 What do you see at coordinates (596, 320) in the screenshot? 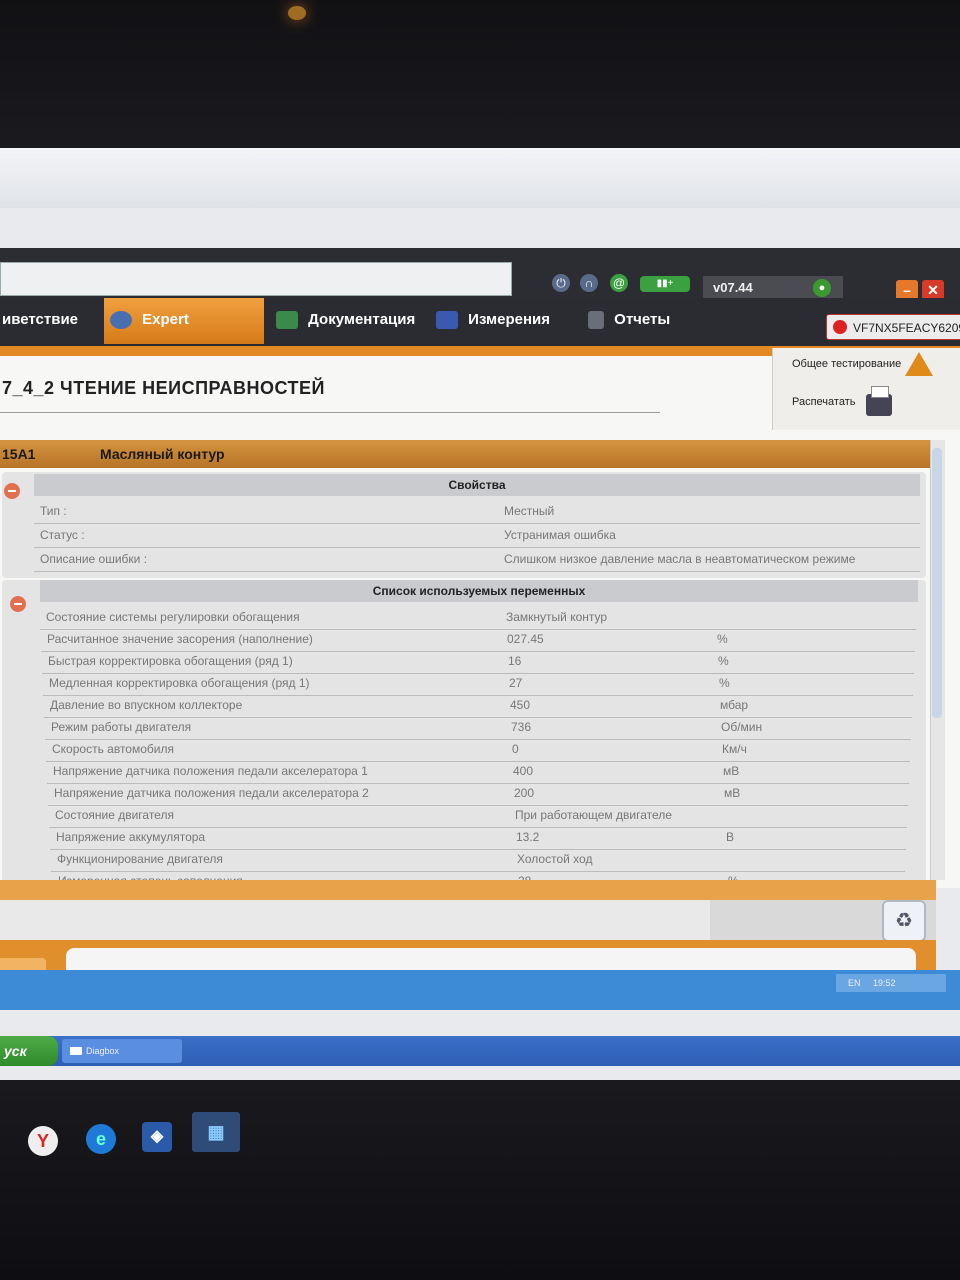
I see `report-icon` at bounding box center [596, 320].